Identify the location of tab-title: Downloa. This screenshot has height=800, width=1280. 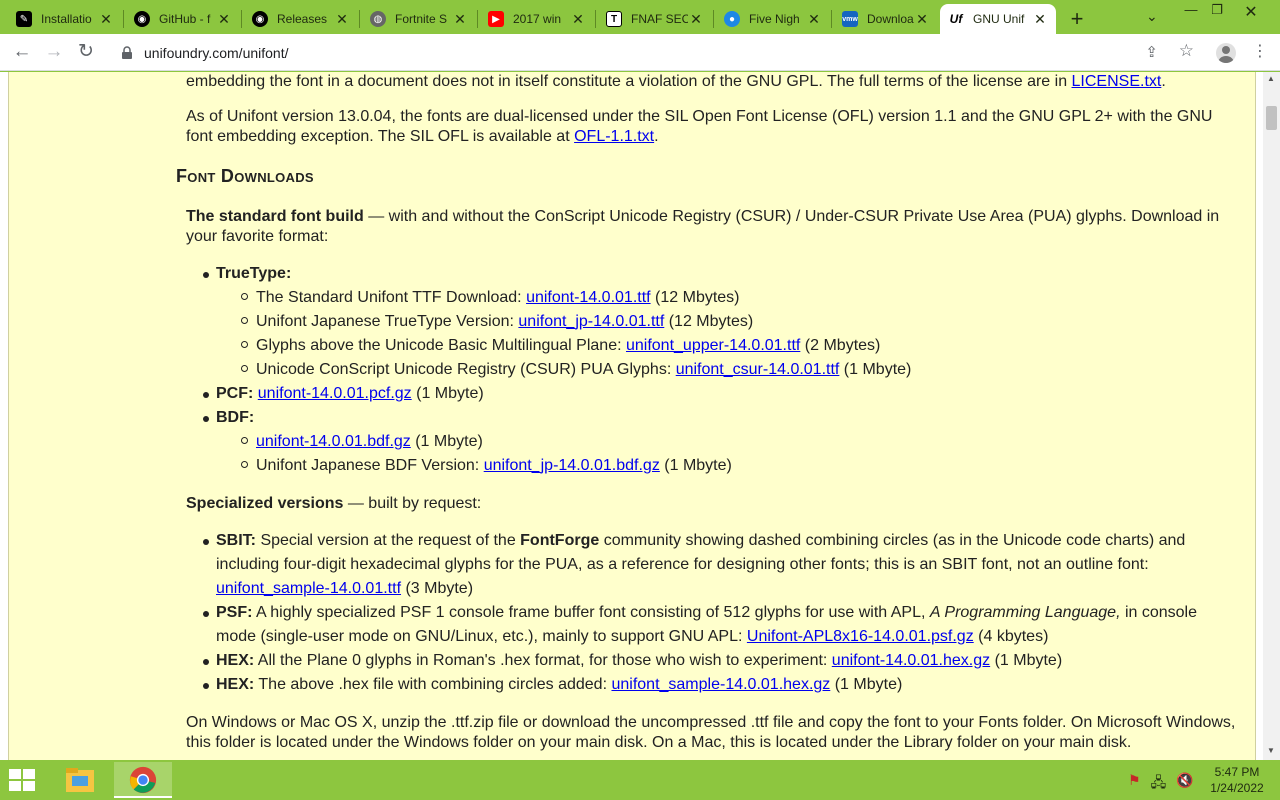
(890, 19).